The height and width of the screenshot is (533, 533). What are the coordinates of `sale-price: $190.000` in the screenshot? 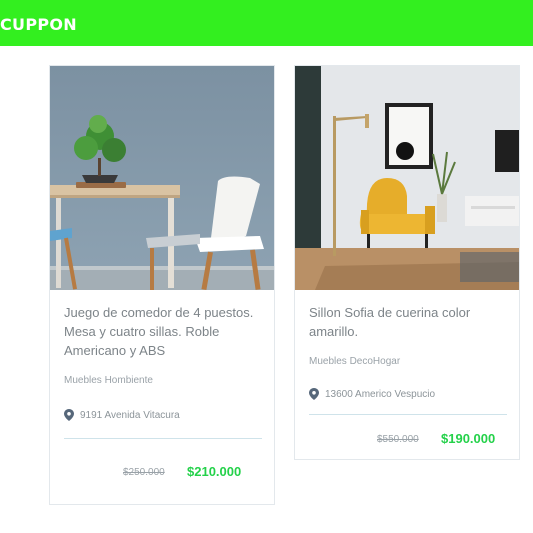 It's located at (468, 438).